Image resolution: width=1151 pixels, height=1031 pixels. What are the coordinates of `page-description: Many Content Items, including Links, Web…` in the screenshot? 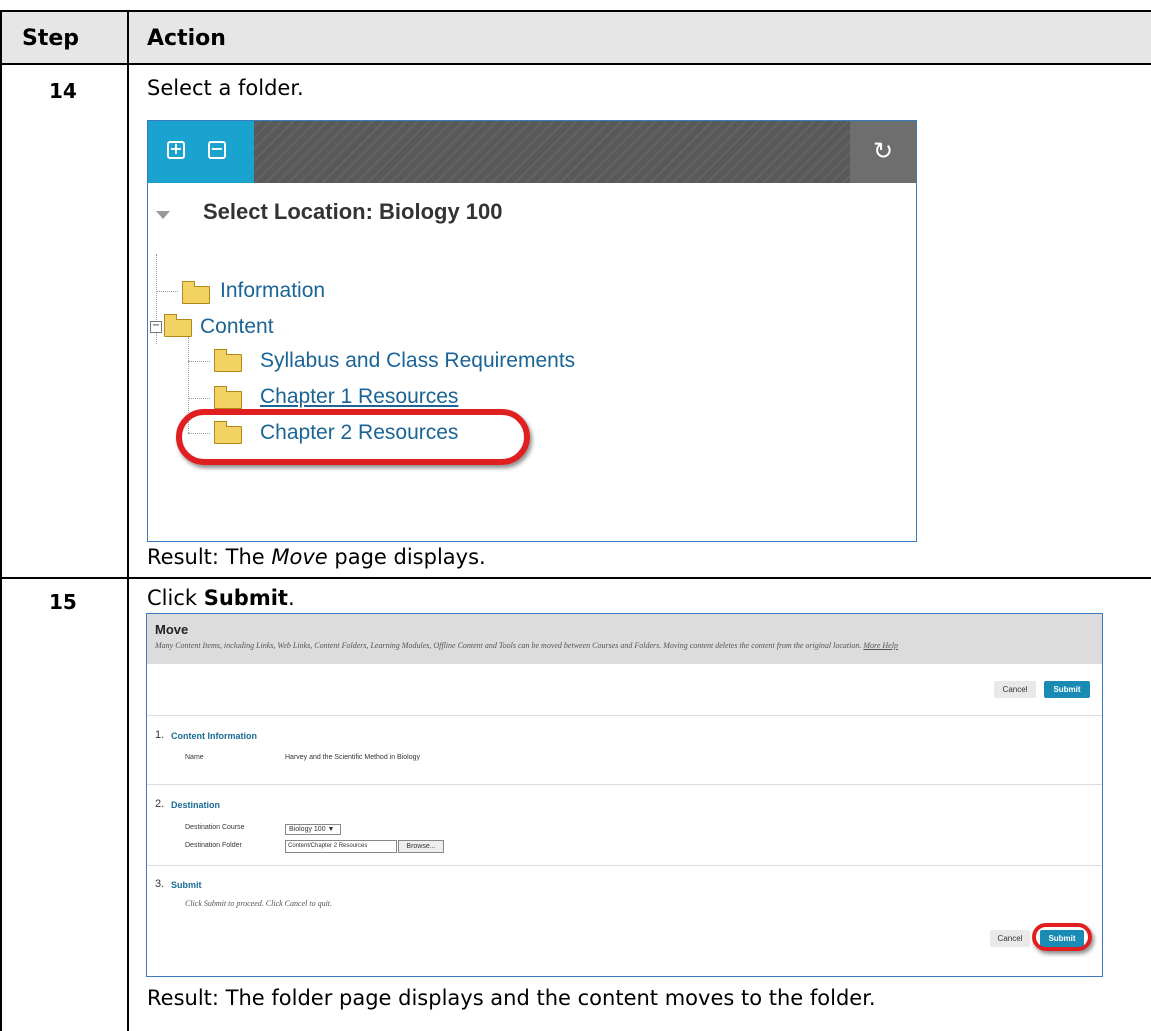 It's located at (526, 645).